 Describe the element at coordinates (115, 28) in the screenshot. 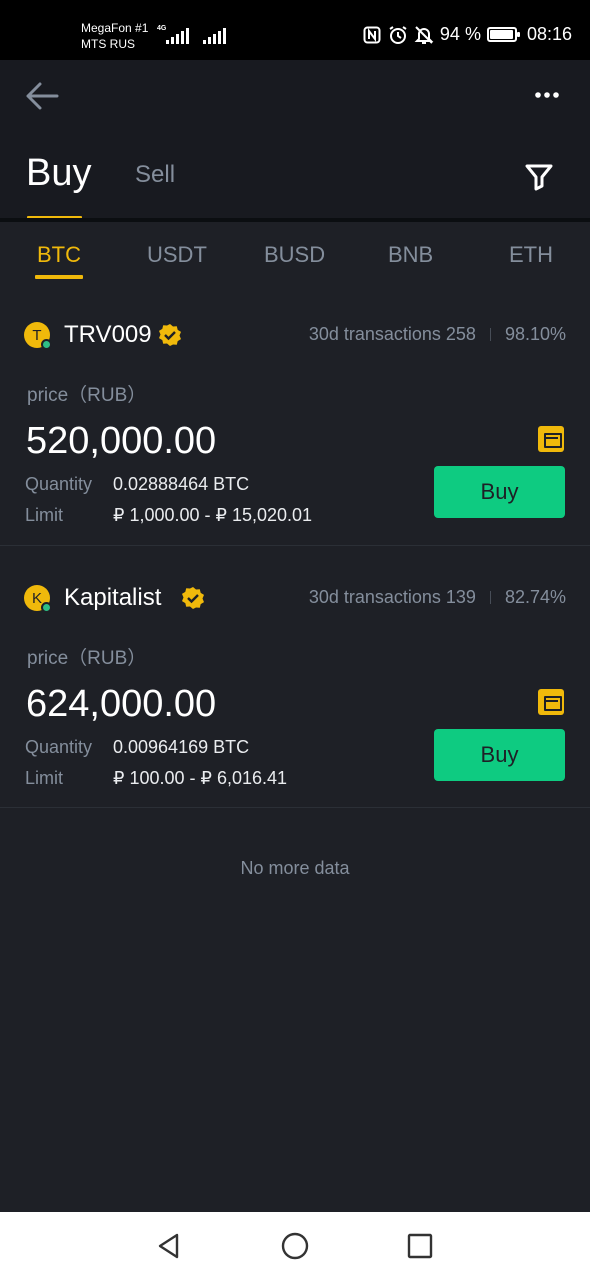

I see `carrier-1: MegaFon #1` at that location.